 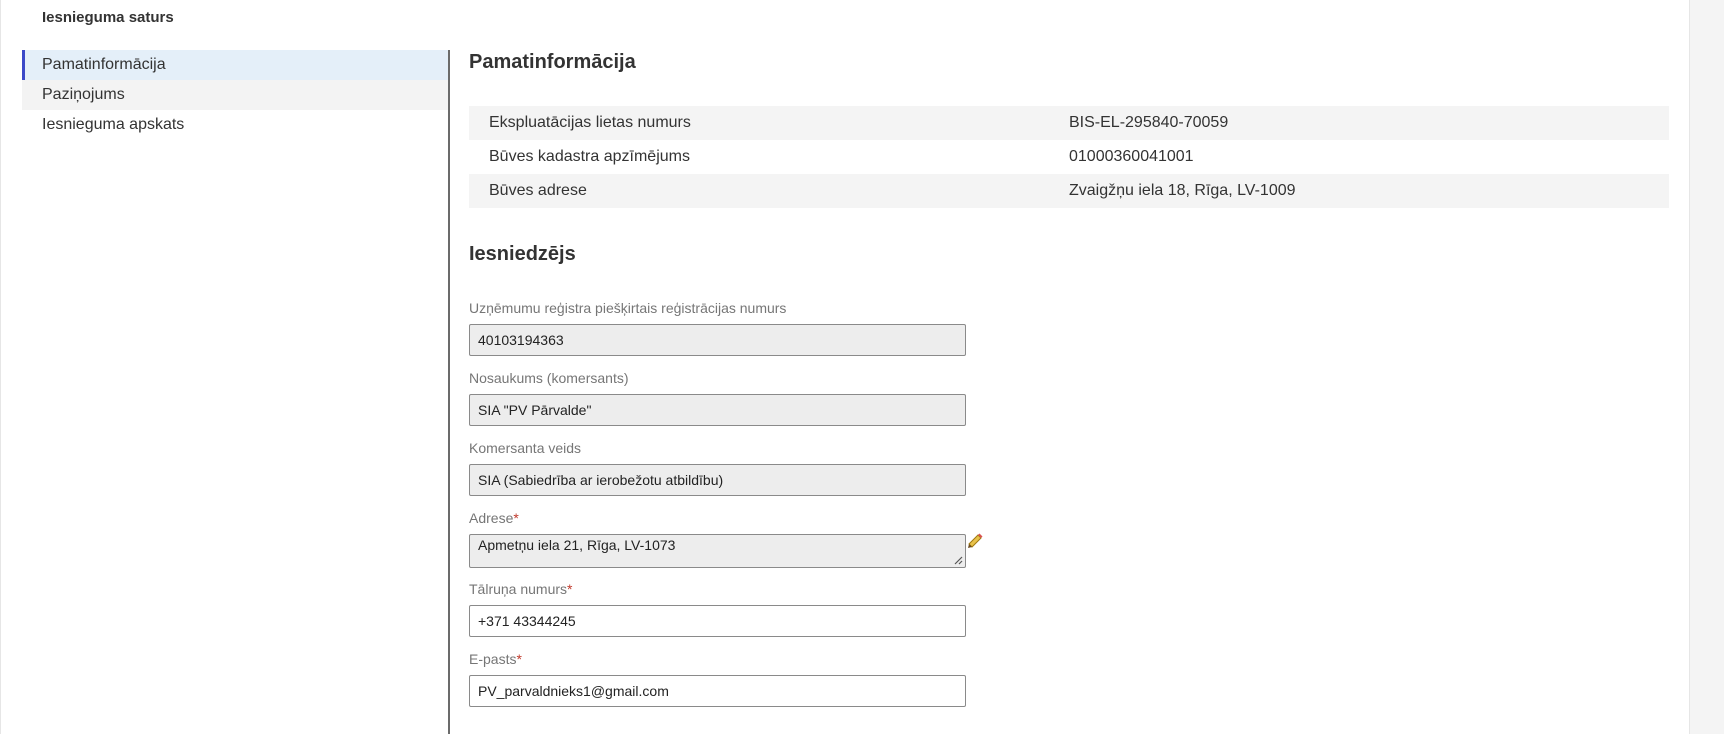 What do you see at coordinates (235, 65) in the screenshot?
I see `sidebar-item-pamatinformacija: Pamatinformācija` at bounding box center [235, 65].